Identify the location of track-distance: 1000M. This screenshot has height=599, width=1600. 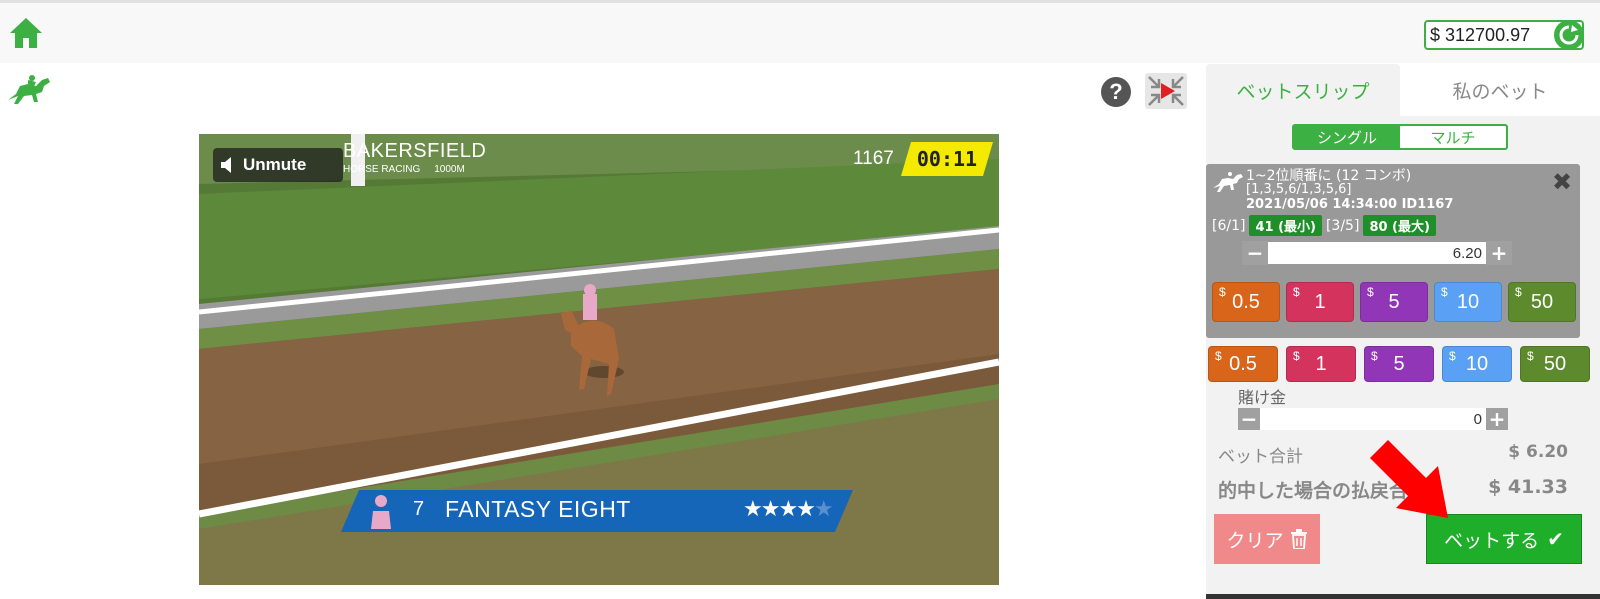
(449, 169).